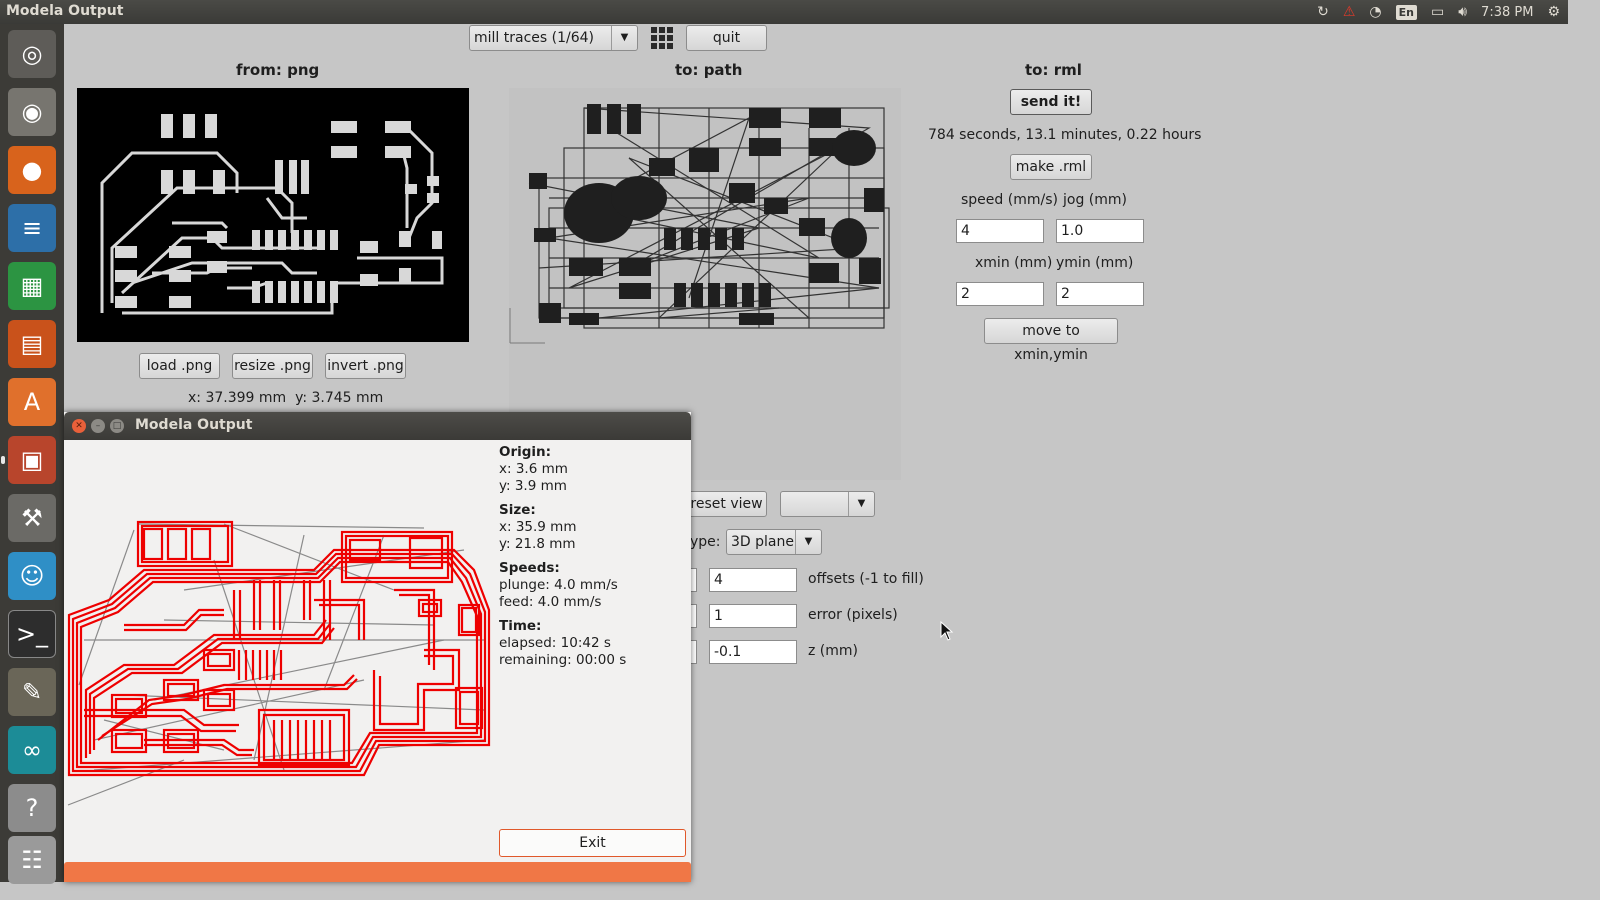  Describe the element at coordinates (1051, 102) in the screenshot. I see `send-it-button: send it!` at that location.